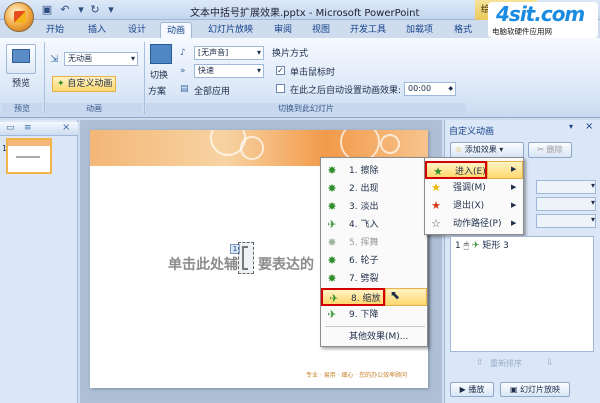 The width and height of the screenshot is (600, 403). I want to click on slides-tab-icon: ▭, so click(10, 128).